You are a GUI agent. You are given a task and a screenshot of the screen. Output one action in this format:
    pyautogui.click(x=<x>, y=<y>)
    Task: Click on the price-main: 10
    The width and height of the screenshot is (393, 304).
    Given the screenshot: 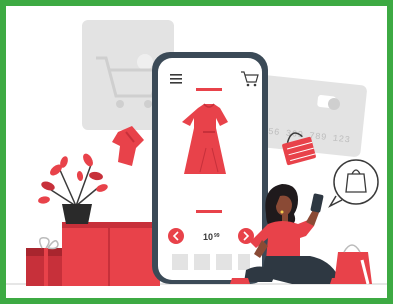 What is the action you would take?
    pyautogui.click(x=208, y=237)
    